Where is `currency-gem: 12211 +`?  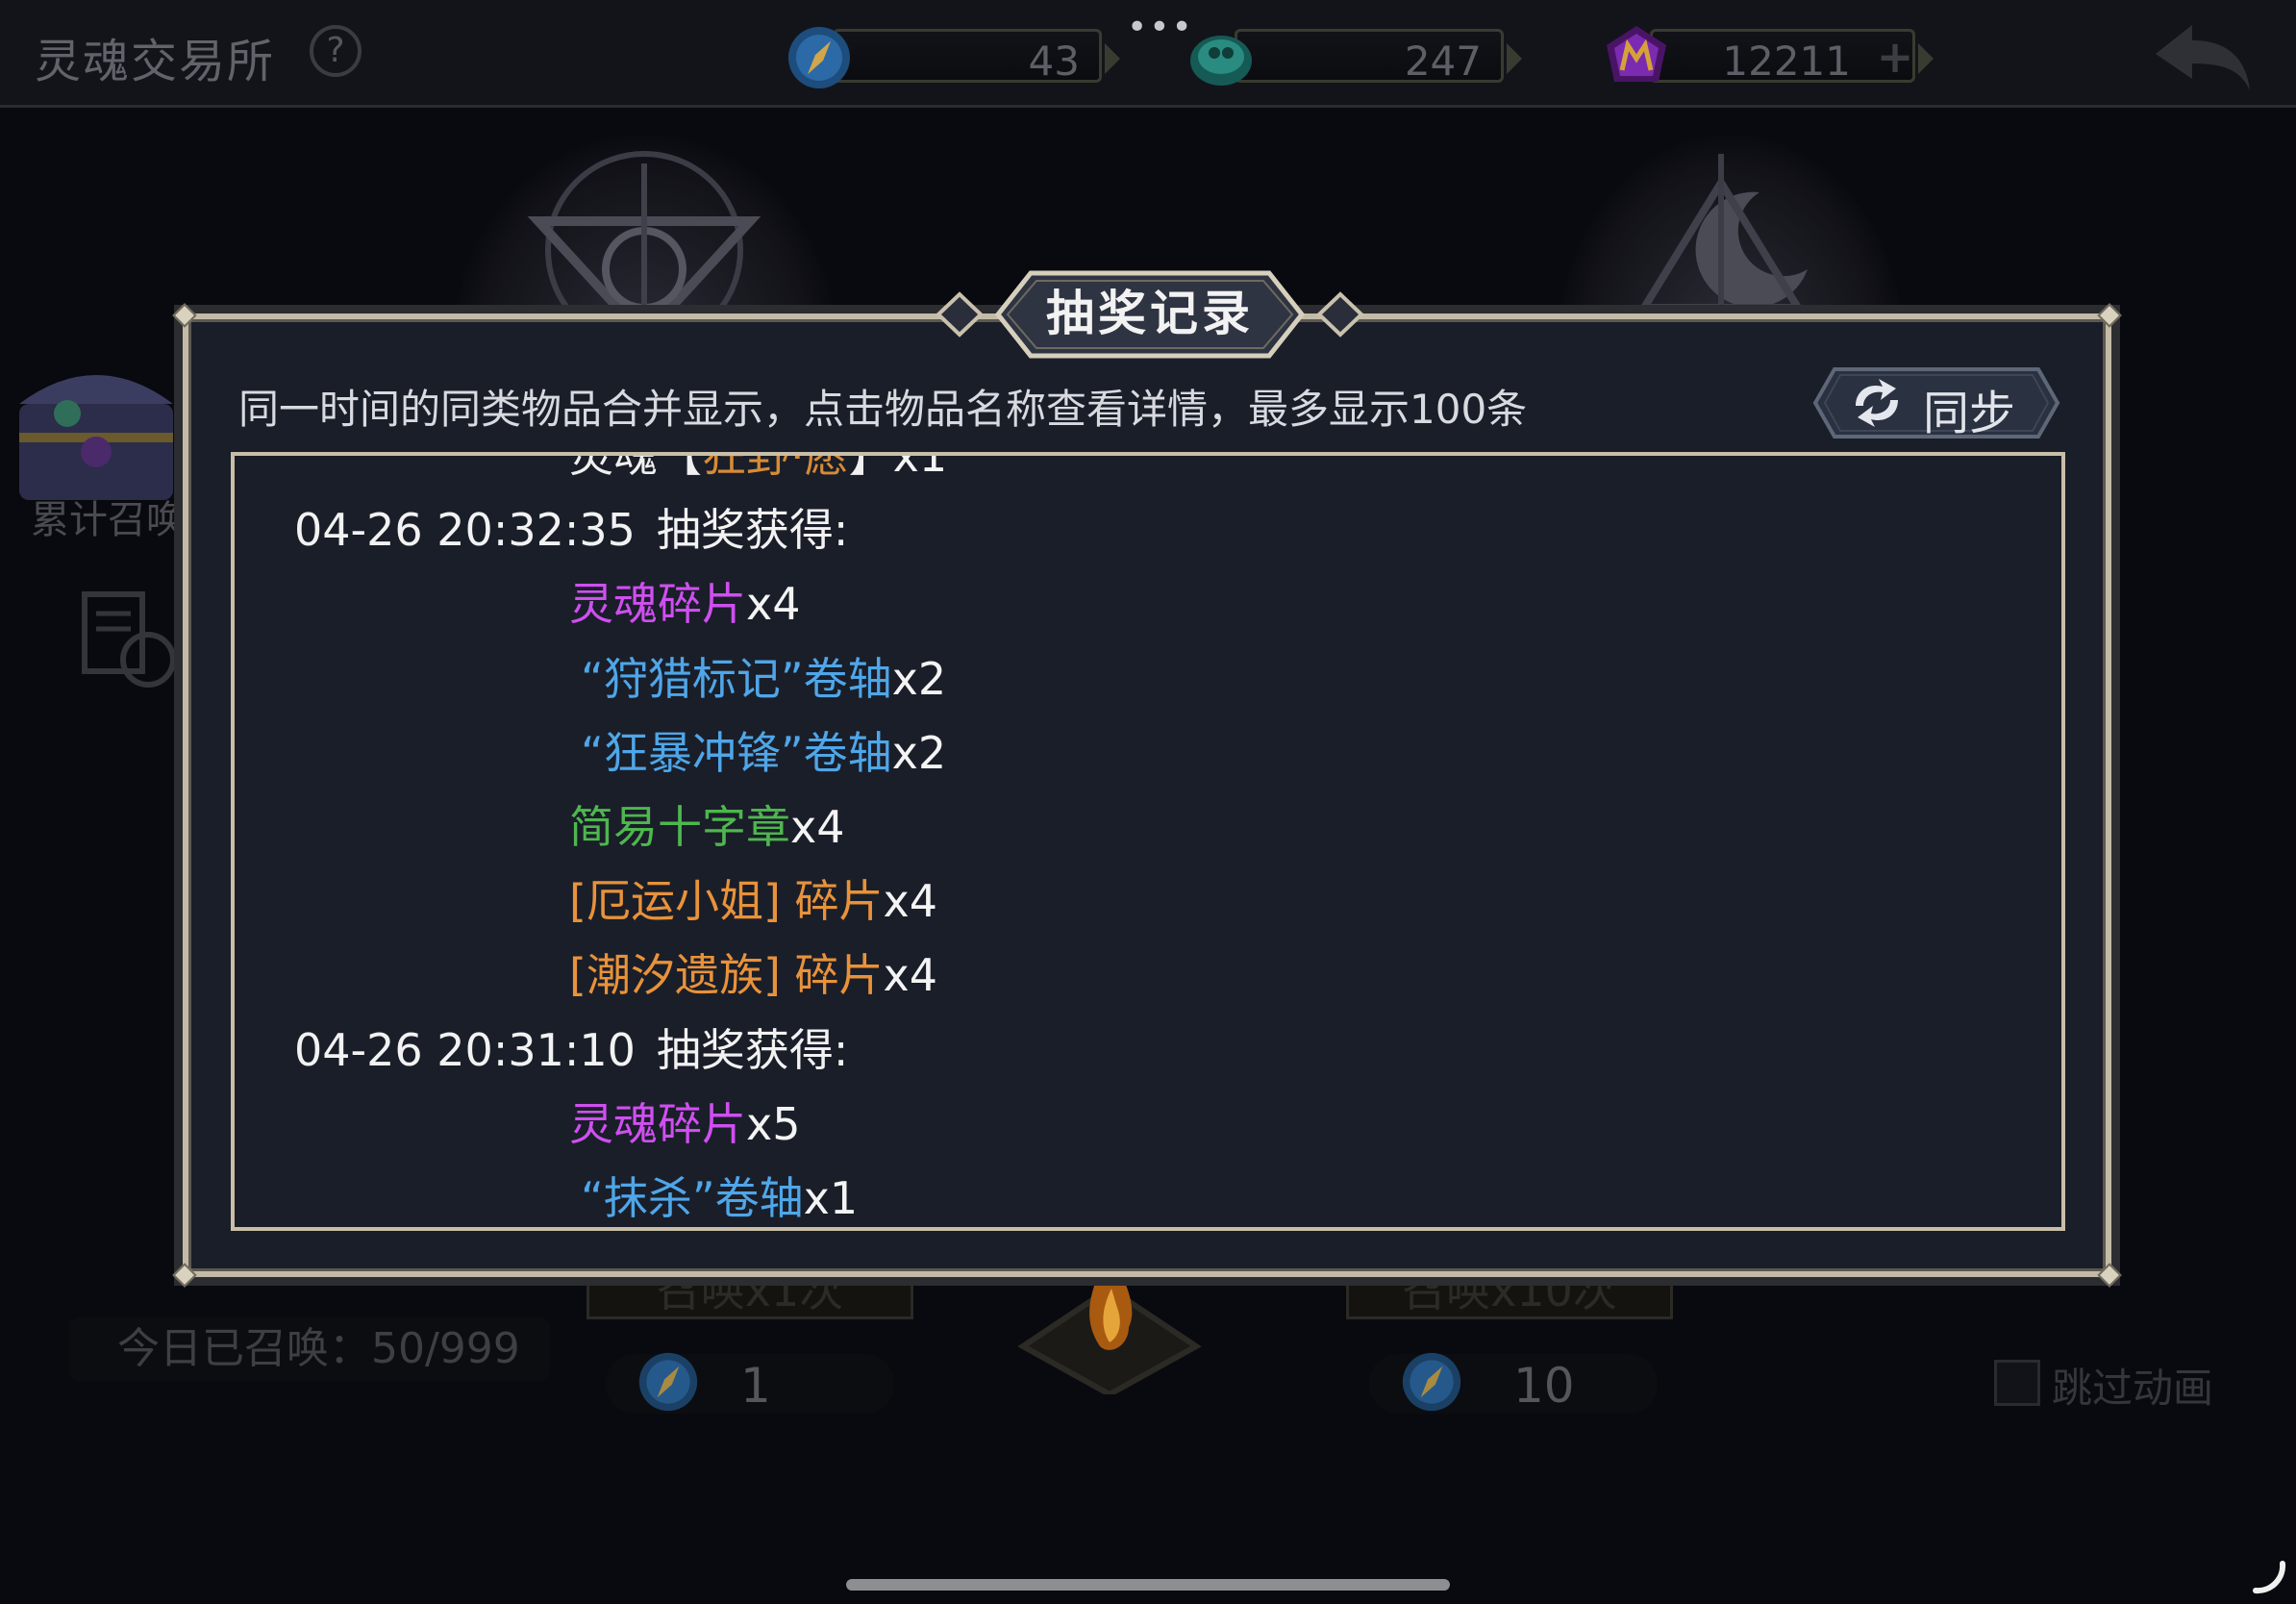 currency-gem: 12211 + is located at coordinates (1770, 55).